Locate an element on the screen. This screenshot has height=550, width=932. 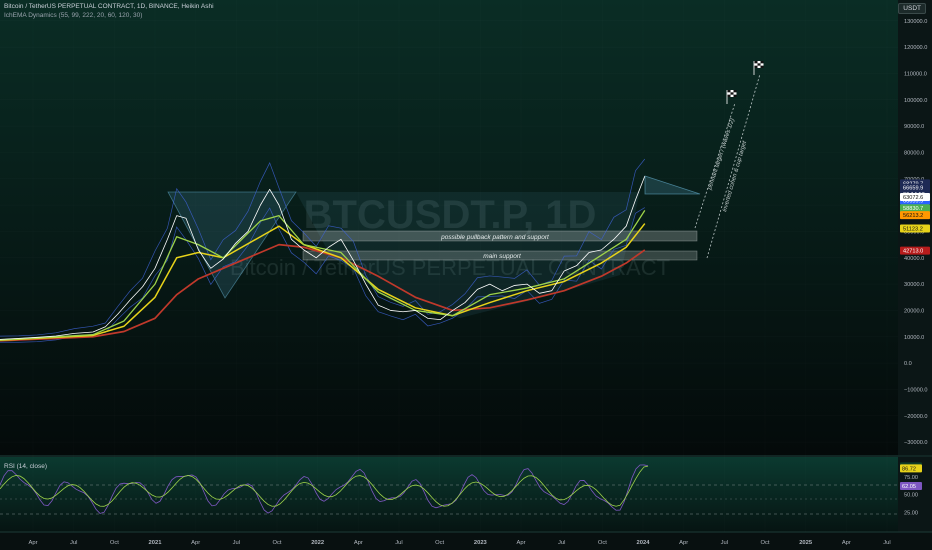
price-label-text: 63072.6 is located at coordinates (913, 198).